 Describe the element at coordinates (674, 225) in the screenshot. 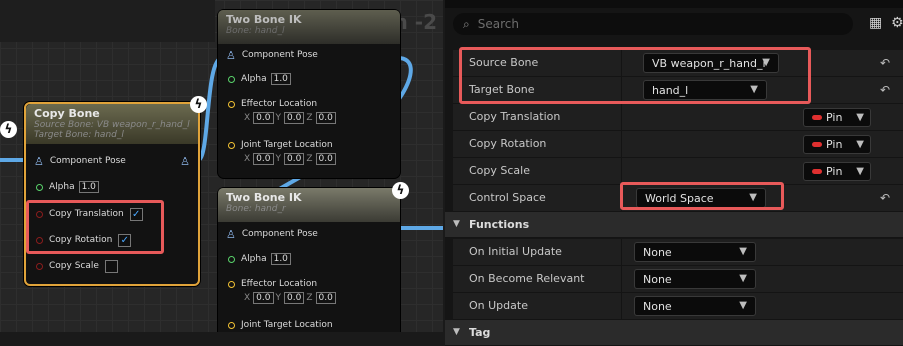

I see `functions-section-header: ▼ Functions` at that location.